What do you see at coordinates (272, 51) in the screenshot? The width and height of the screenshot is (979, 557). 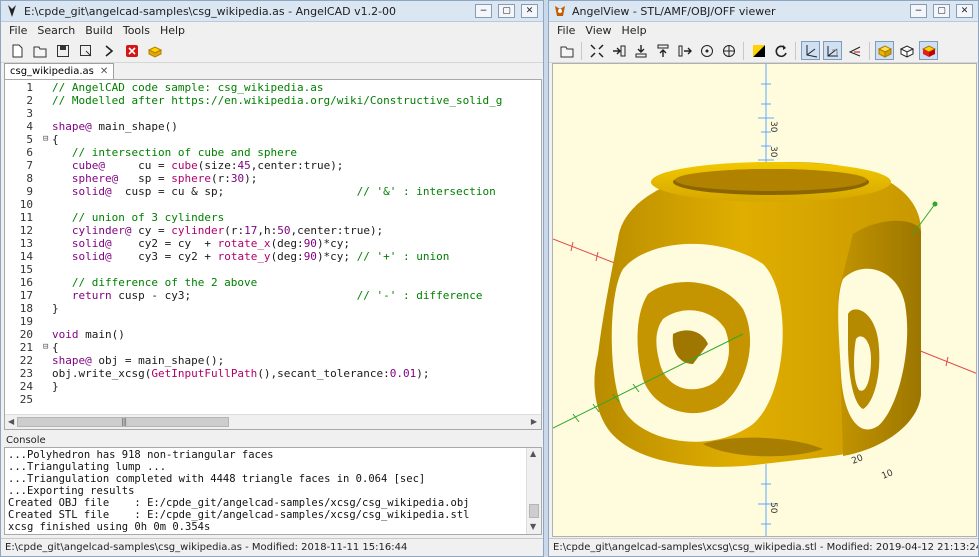 I see `editor-toolbar` at bounding box center [272, 51].